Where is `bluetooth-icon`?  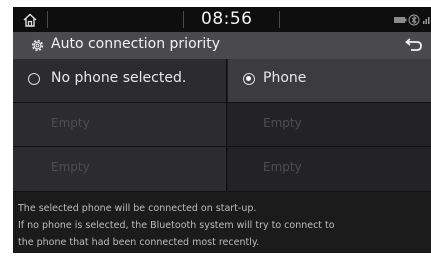
bluetooth-icon is located at coordinates (414, 20).